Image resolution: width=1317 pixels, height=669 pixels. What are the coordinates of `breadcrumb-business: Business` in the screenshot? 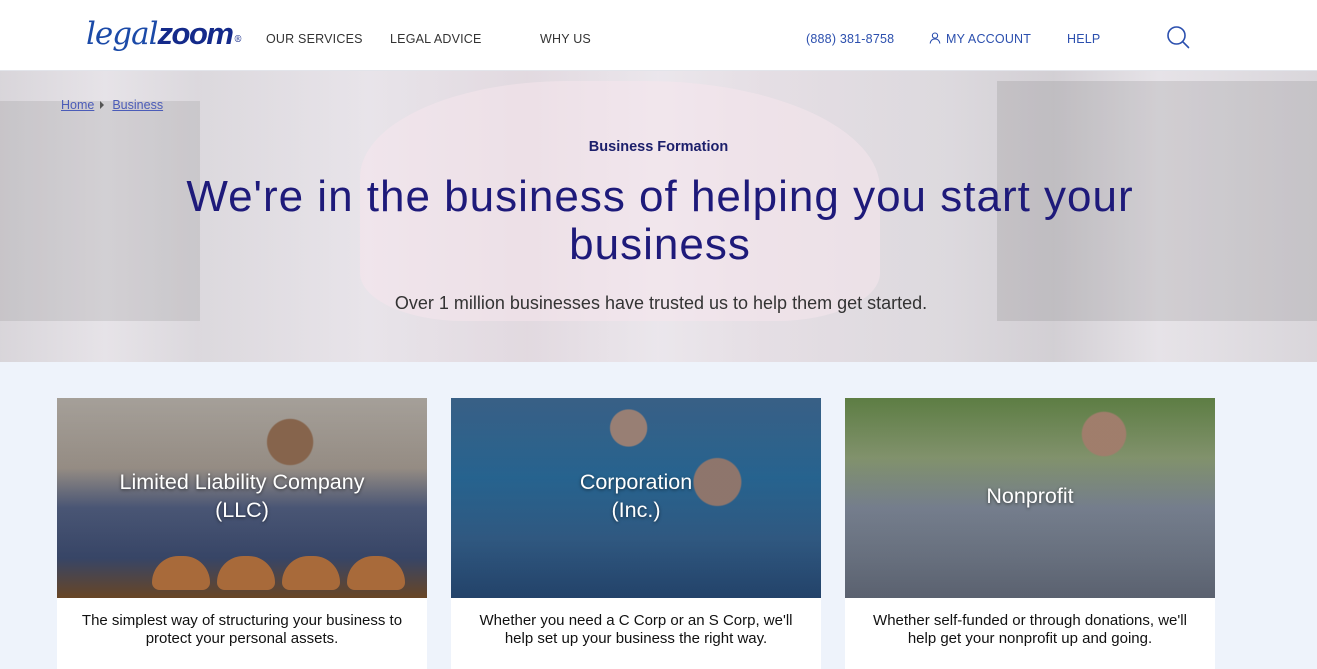 It's located at (137, 105).